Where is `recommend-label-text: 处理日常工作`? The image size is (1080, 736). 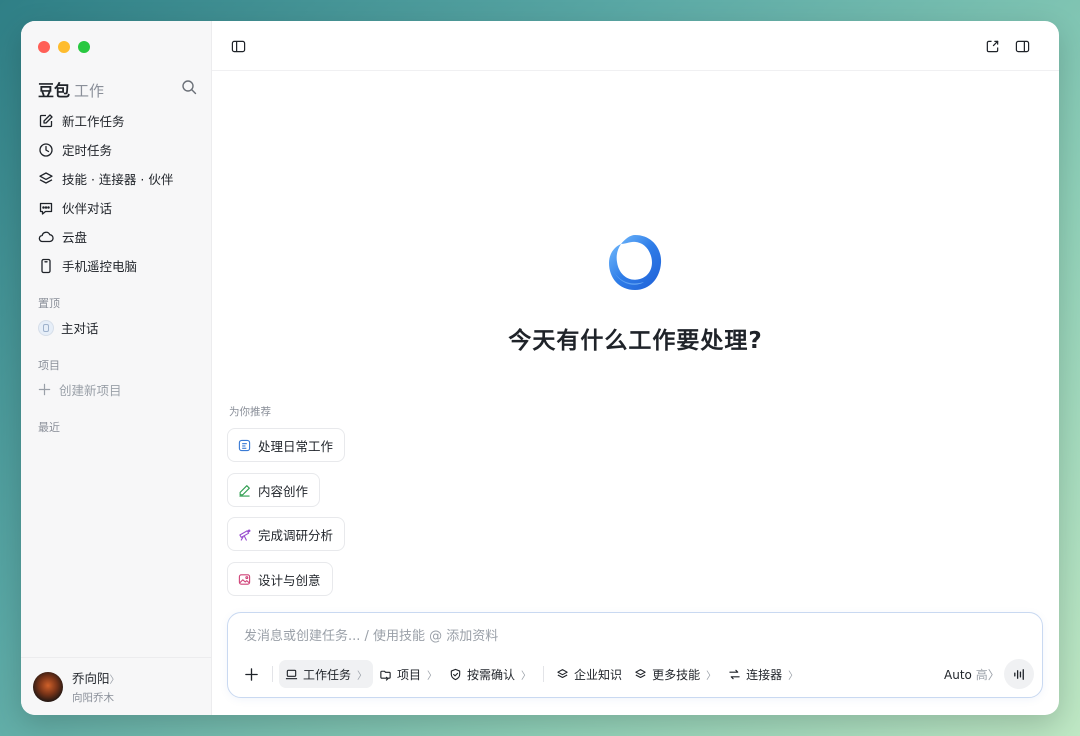
recommend-label-text: 处理日常工作 is located at coordinates (296, 446).